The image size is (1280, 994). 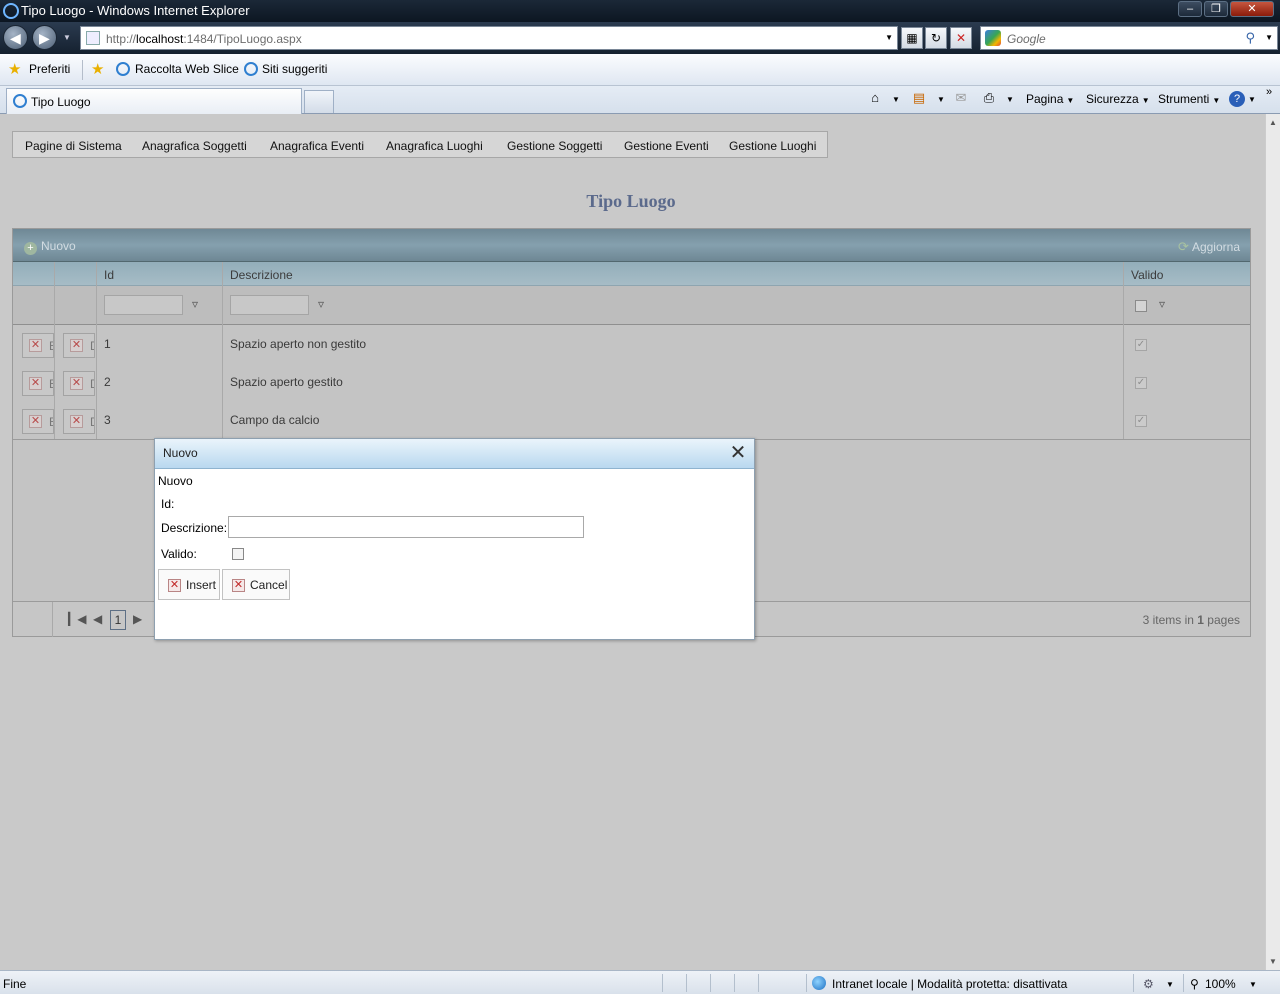 What do you see at coordinates (154, 101) in the screenshot?
I see `tab-tipo-luogo: Tipo Luogo` at bounding box center [154, 101].